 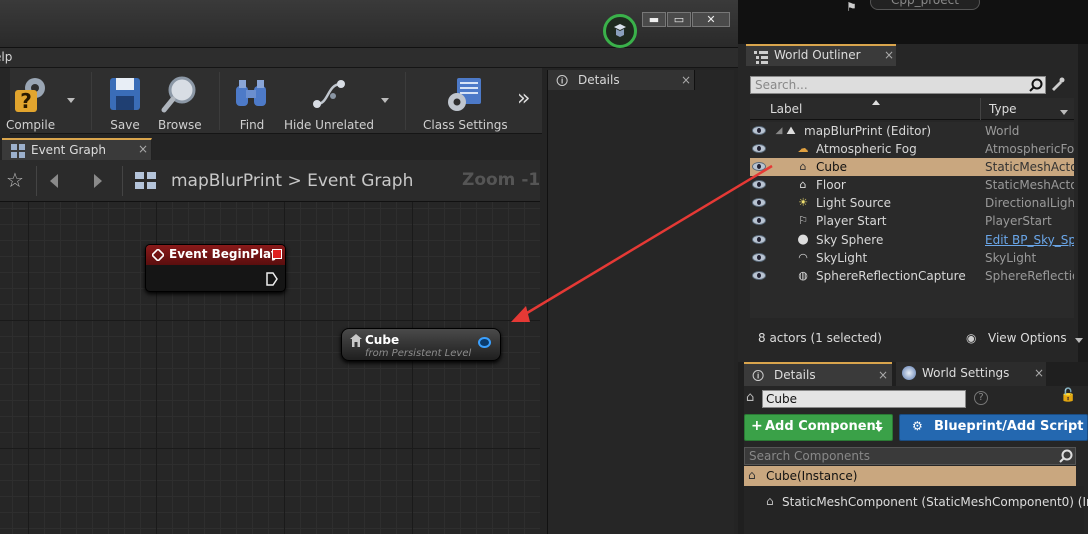 I want to click on outliner-row-atmospheric-fog: ☁ Atmospheric Fog AtmosphericFog, so click(x=912, y=149).